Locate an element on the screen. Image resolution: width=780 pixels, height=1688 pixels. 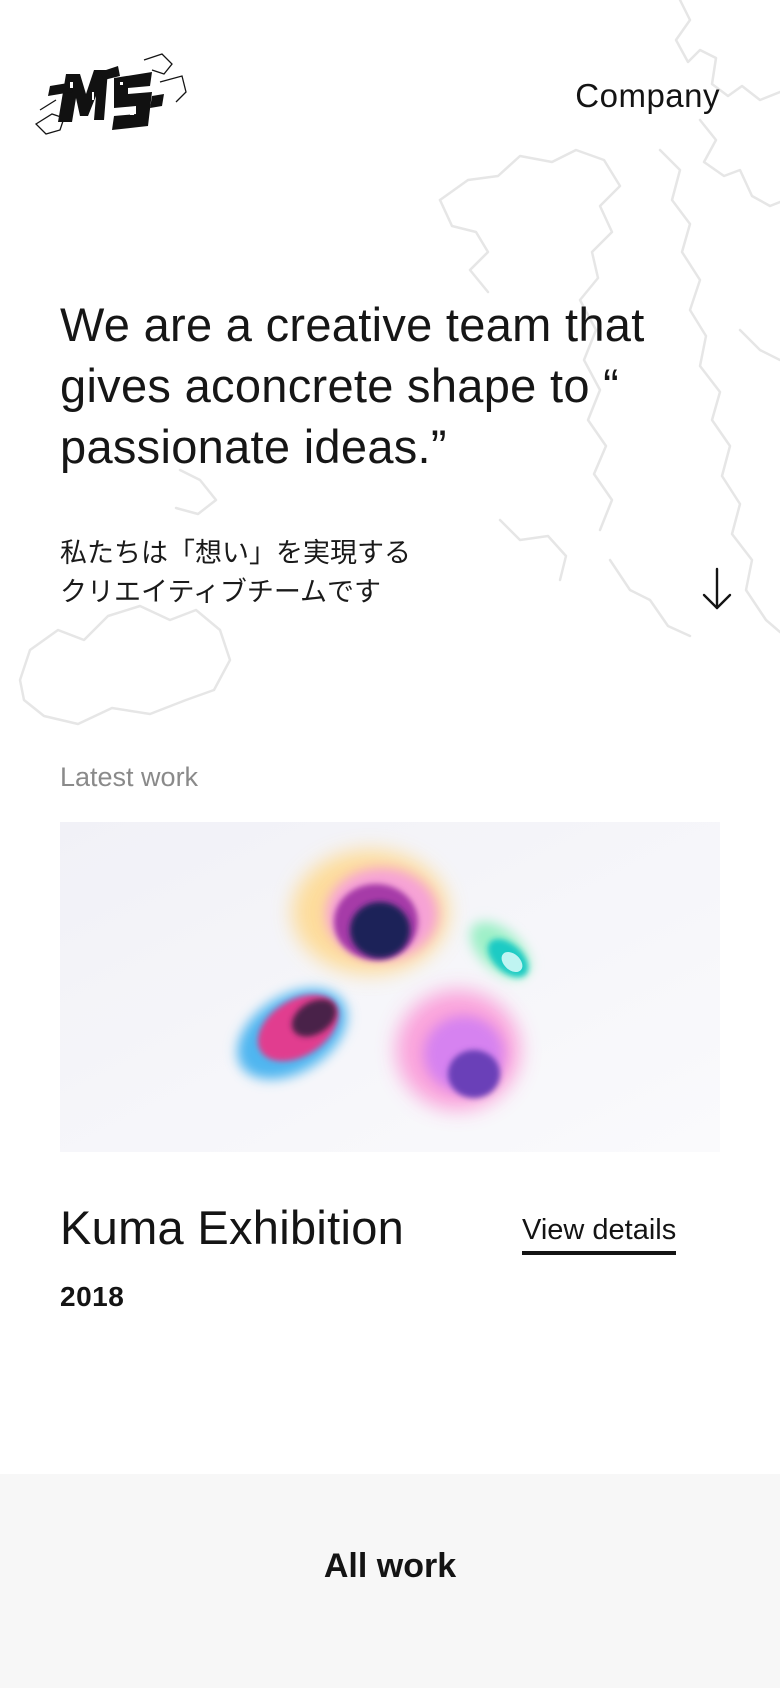
latest-work-label: Latest work is located at coordinates (129, 777).